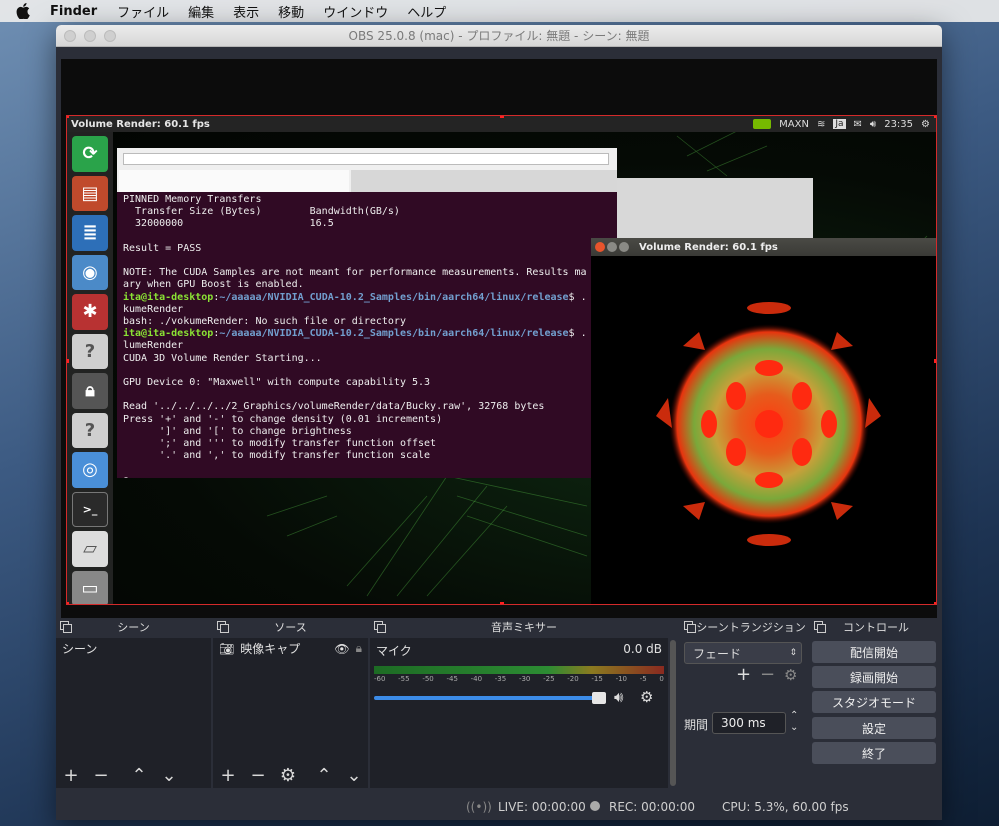 This screenshot has height=826, width=999. I want to click on launcher-lock-icon: 🔒︎, so click(90, 391).